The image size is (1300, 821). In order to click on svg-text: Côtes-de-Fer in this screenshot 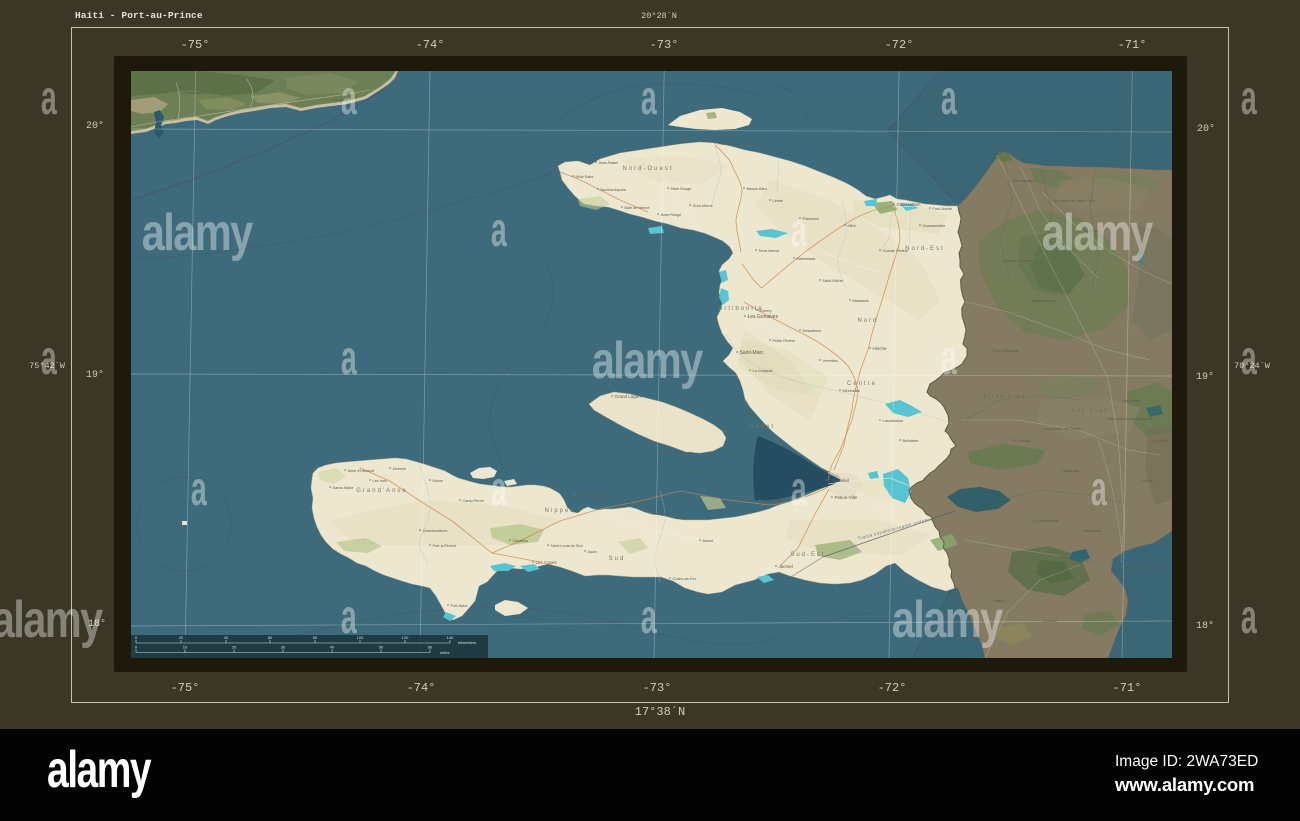, I will do `click(685, 578)`.